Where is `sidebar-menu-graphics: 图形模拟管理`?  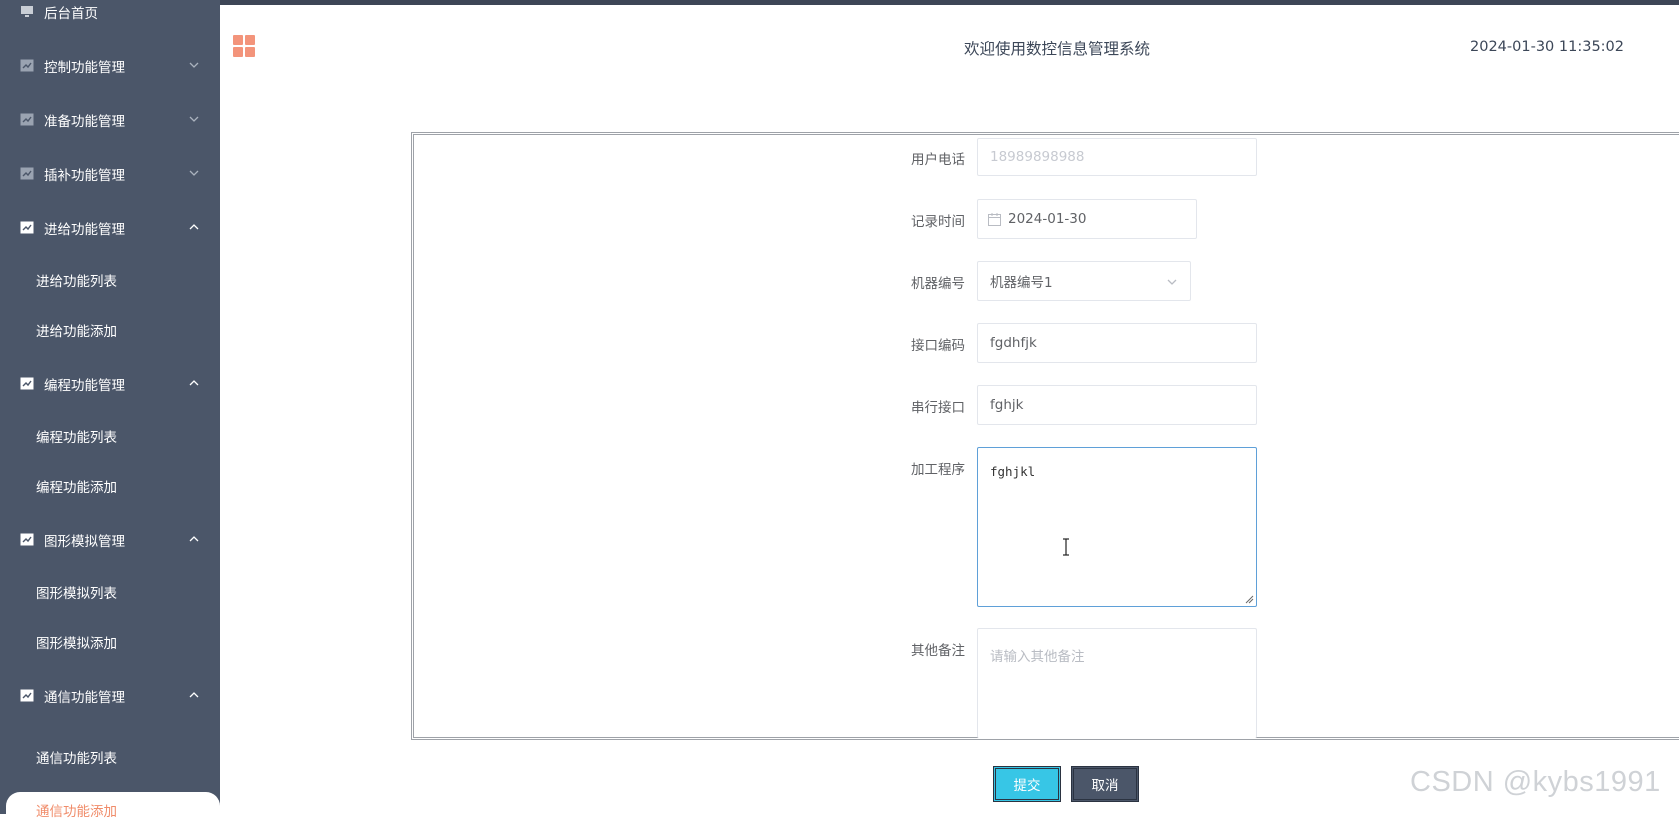
sidebar-menu-graphics: 图形模拟管理 is located at coordinates (110, 540).